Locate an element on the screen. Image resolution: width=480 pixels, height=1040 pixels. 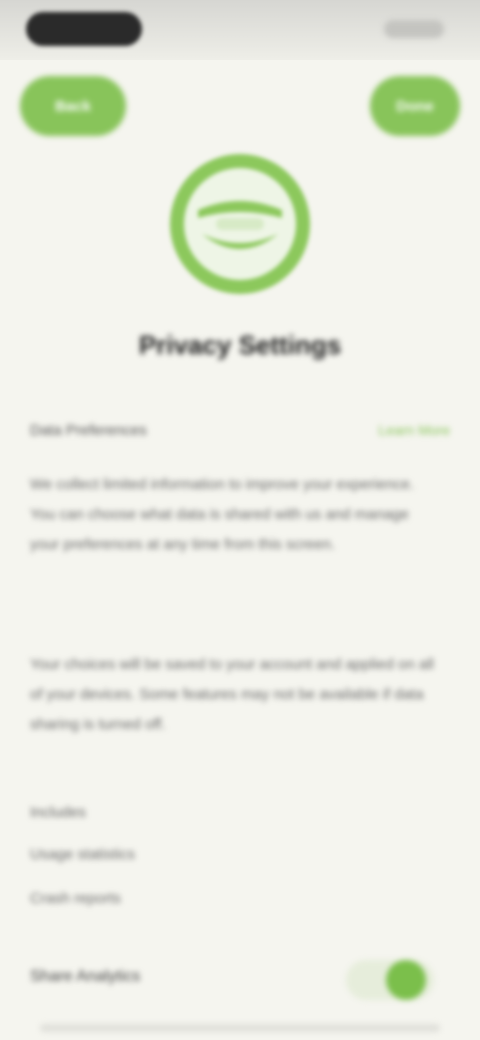
status-bar is located at coordinates (240, 30).